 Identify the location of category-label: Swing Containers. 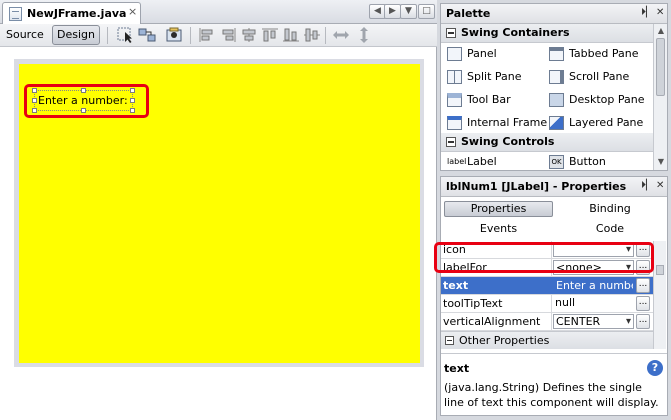
(515, 32).